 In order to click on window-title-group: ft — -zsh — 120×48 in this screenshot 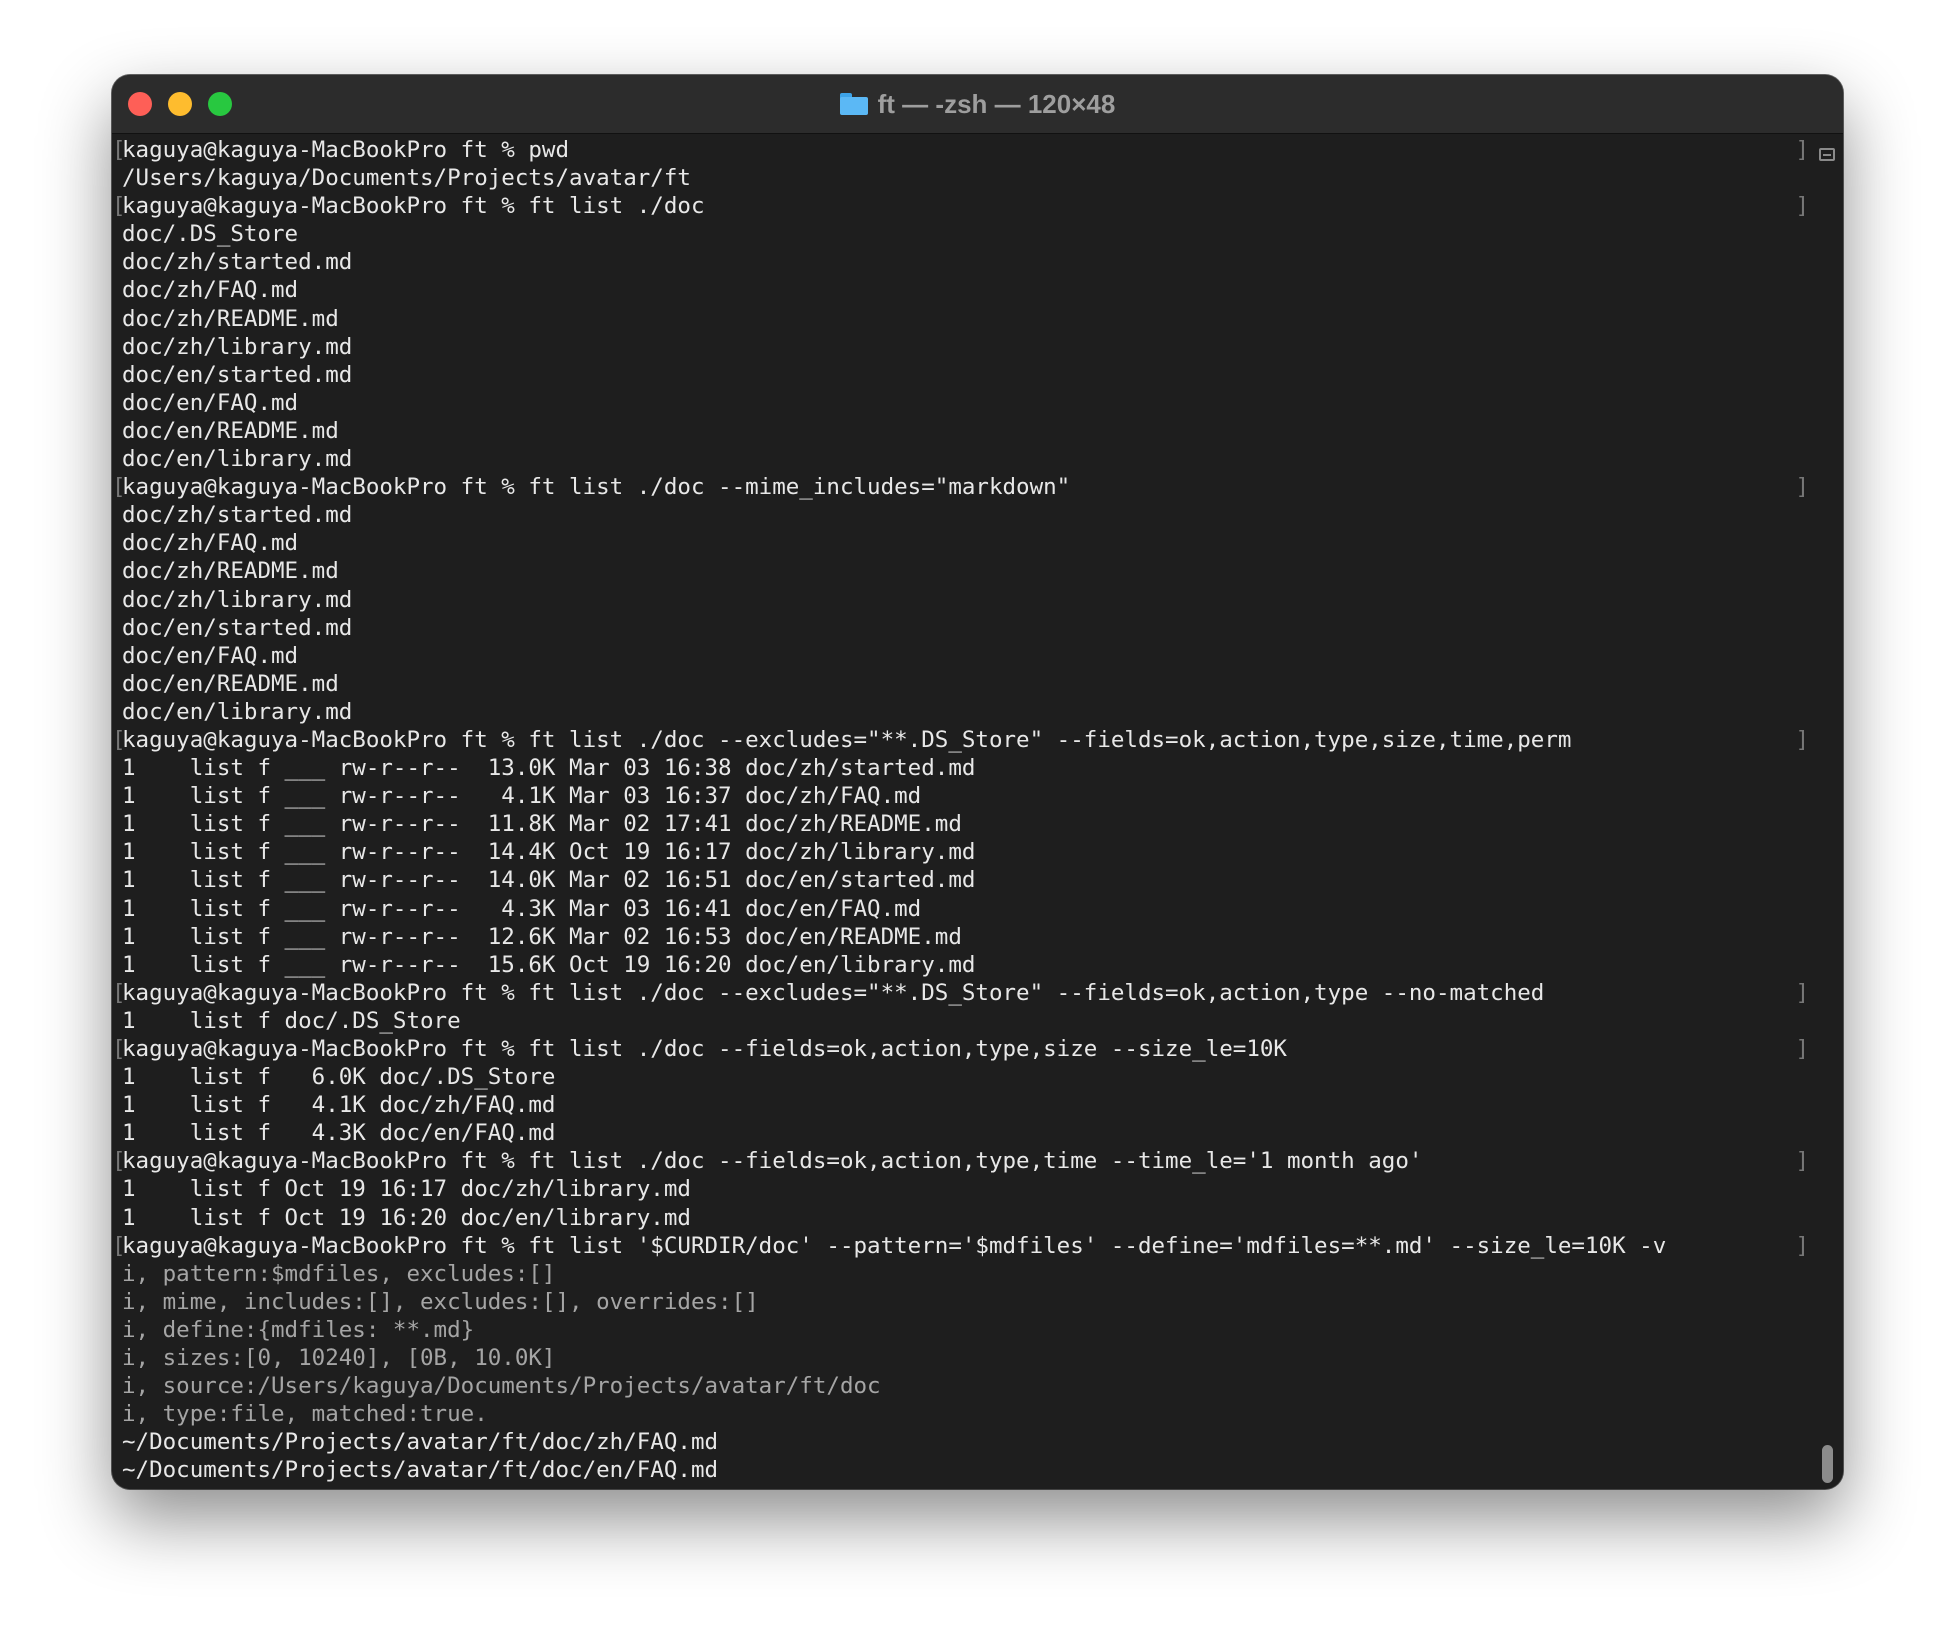, I will do `click(977, 104)`.